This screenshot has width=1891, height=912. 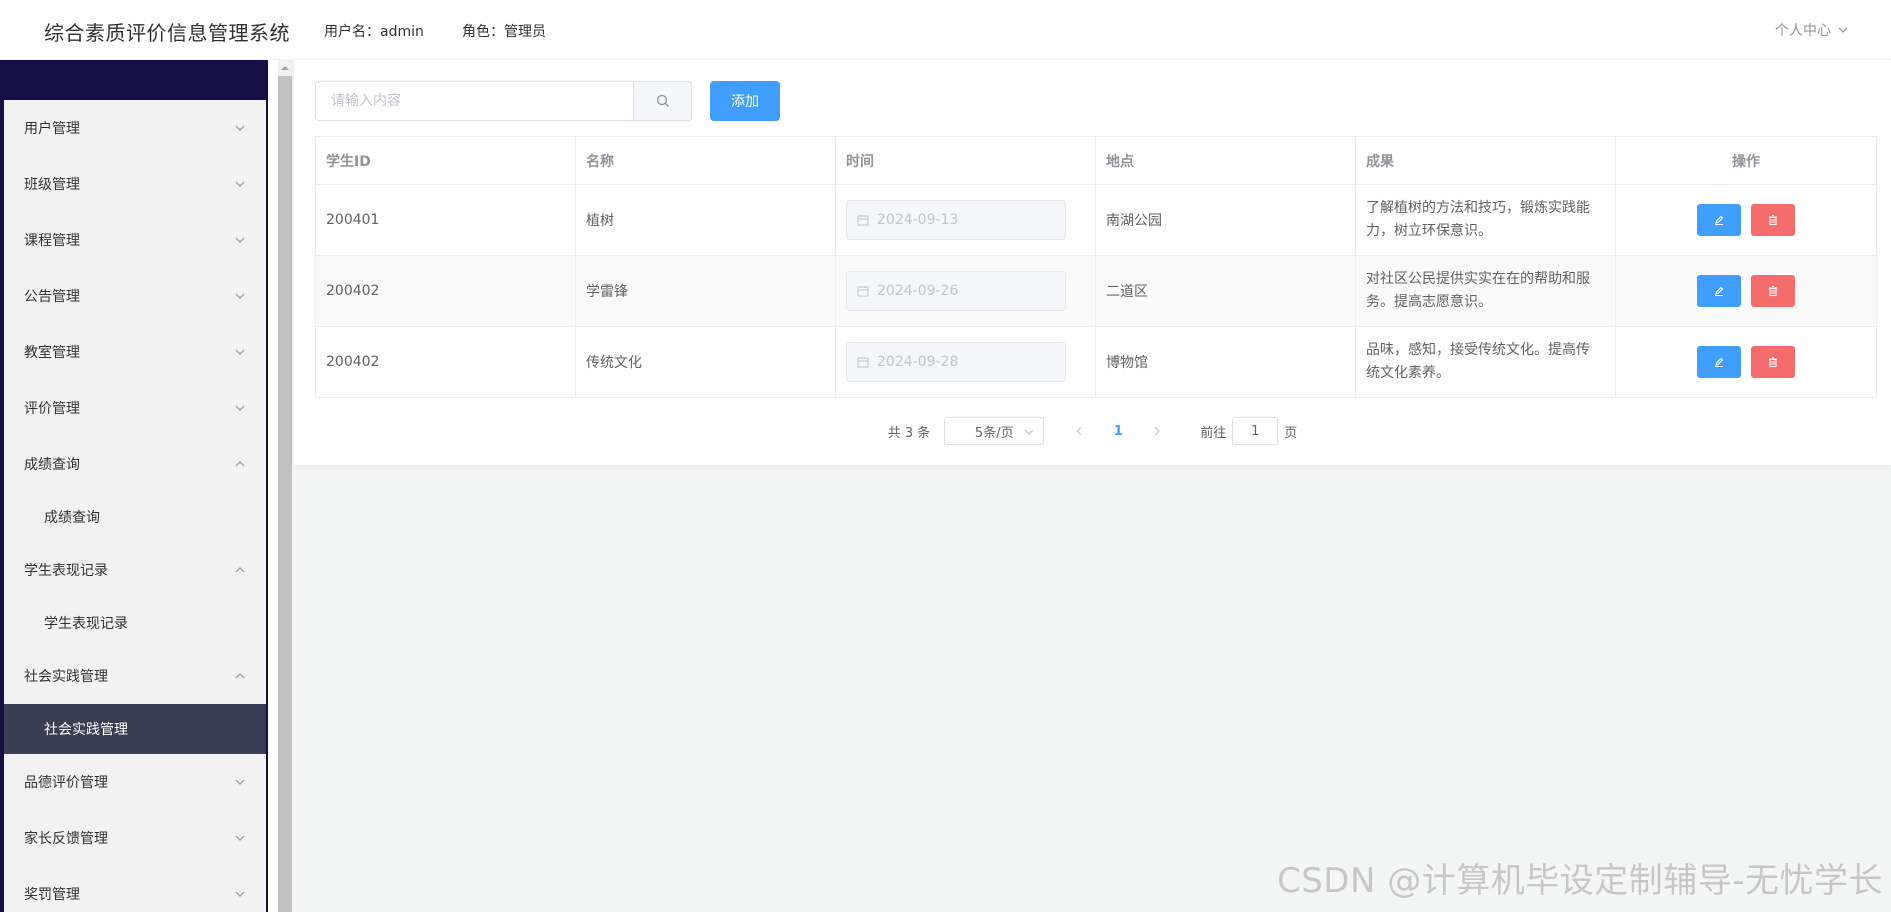 What do you see at coordinates (135, 517) in the screenshot?
I see `sidebar-subitem-grade-query: 成绩查询` at bounding box center [135, 517].